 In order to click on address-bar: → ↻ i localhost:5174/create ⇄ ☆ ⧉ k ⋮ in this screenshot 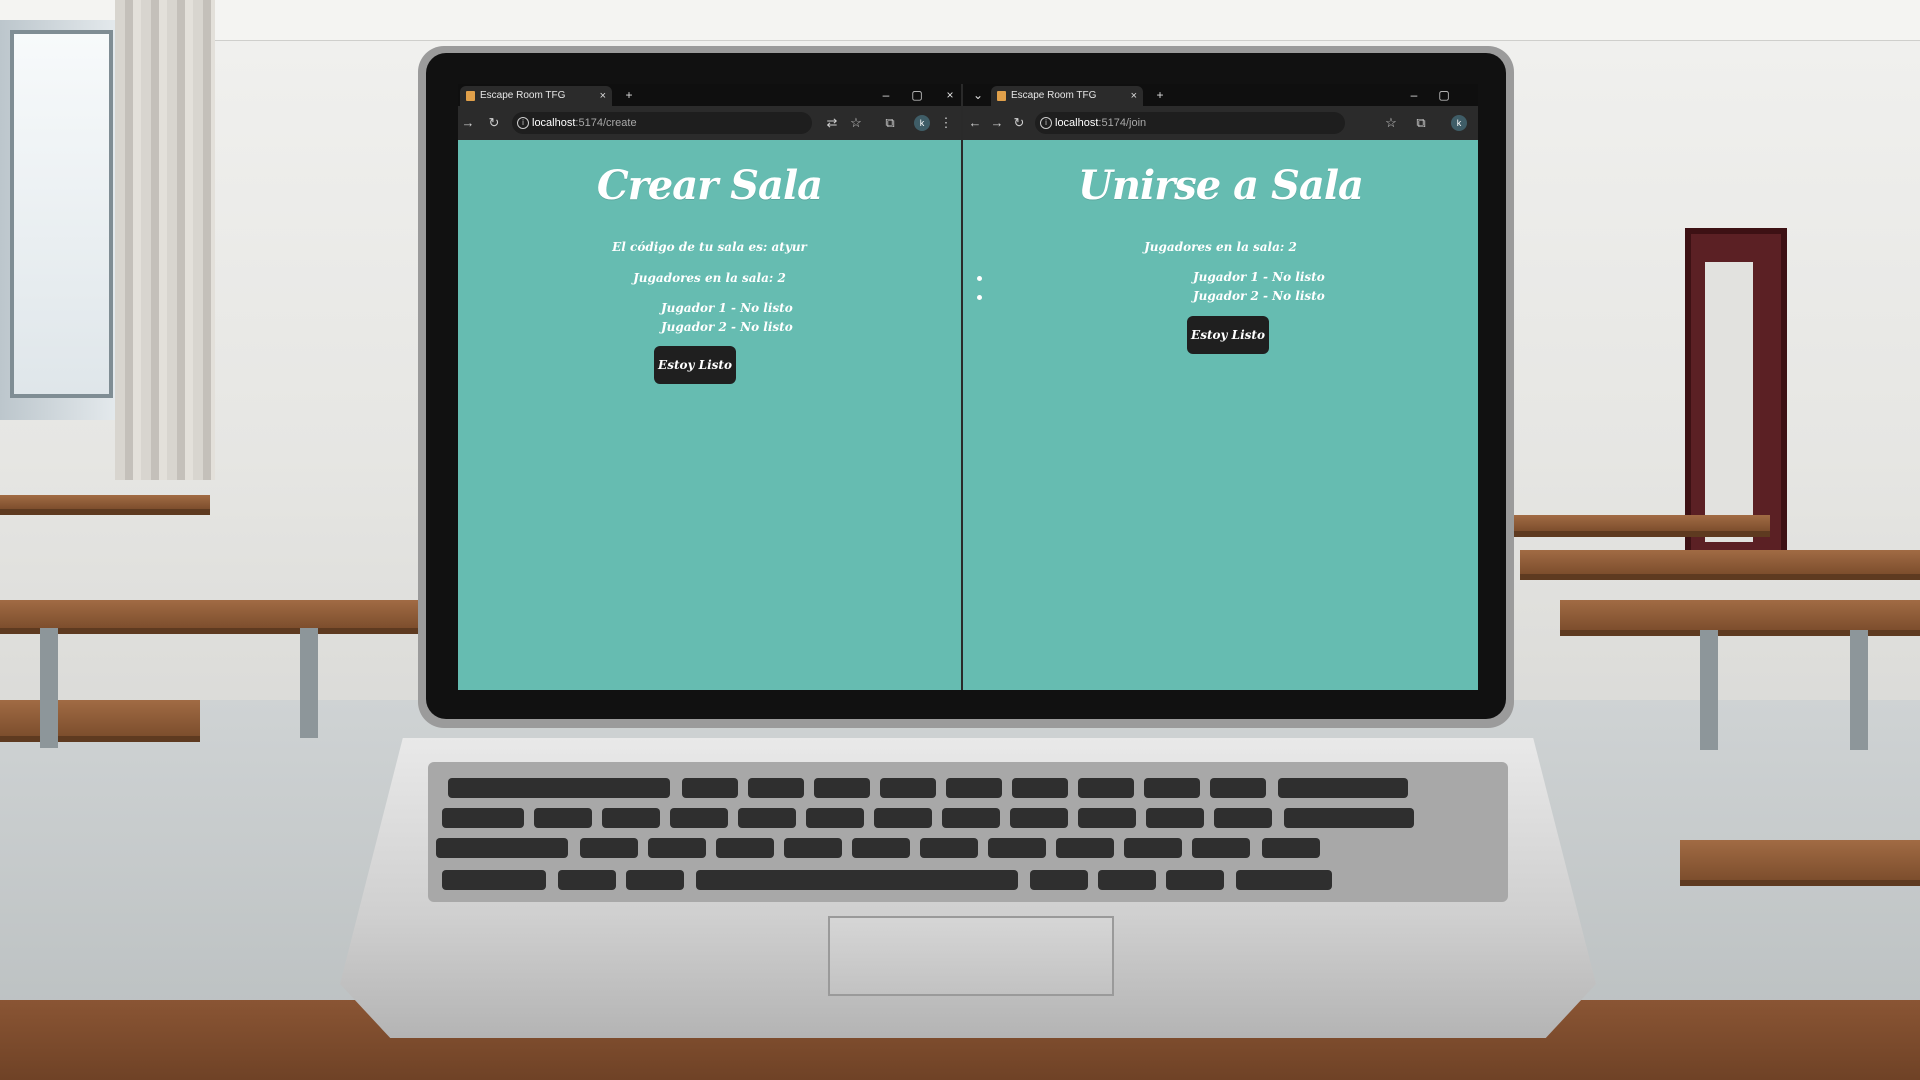, I will do `click(709, 123)`.